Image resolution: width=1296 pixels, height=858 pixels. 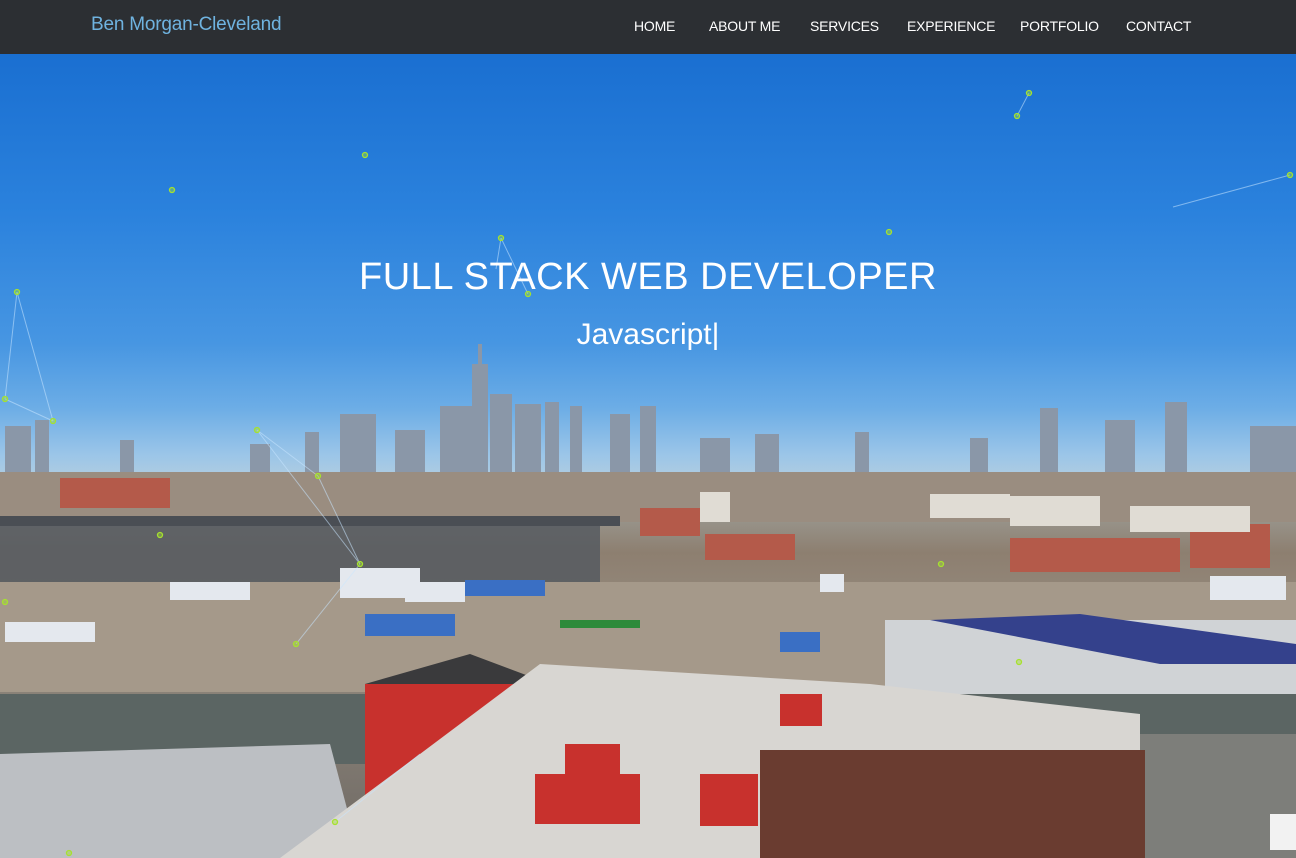 I want to click on nav-services: SERVICES, so click(x=844, y=26).